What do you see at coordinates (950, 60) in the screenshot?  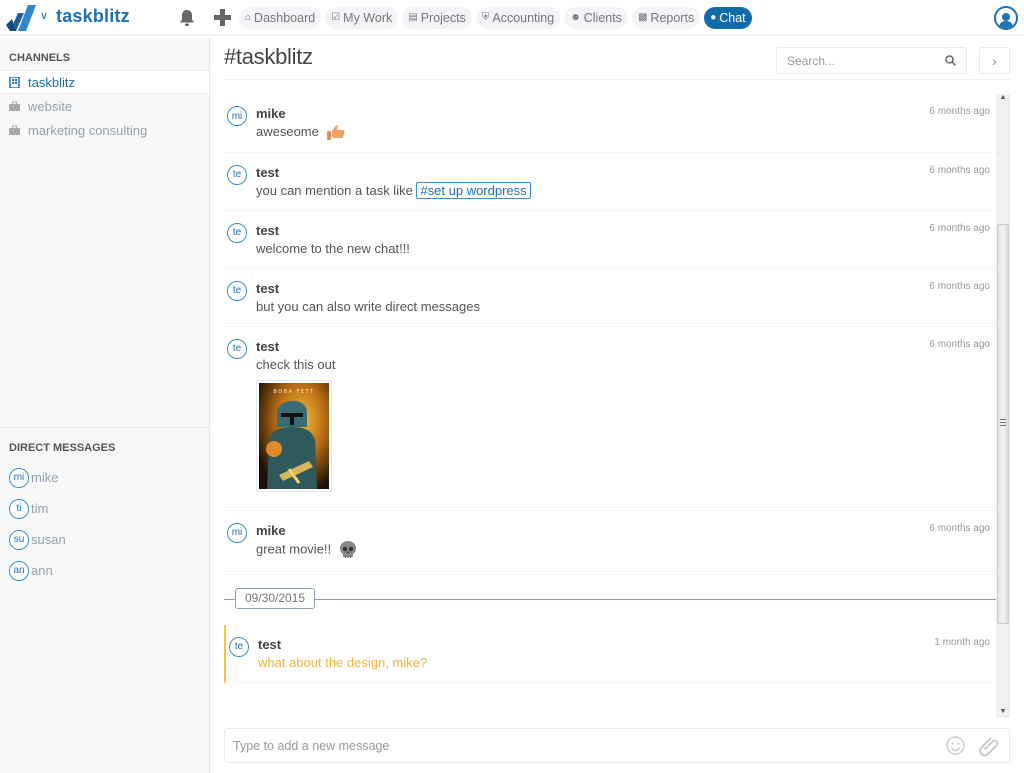 I see `search-icon` at bounding box center [950, 60].